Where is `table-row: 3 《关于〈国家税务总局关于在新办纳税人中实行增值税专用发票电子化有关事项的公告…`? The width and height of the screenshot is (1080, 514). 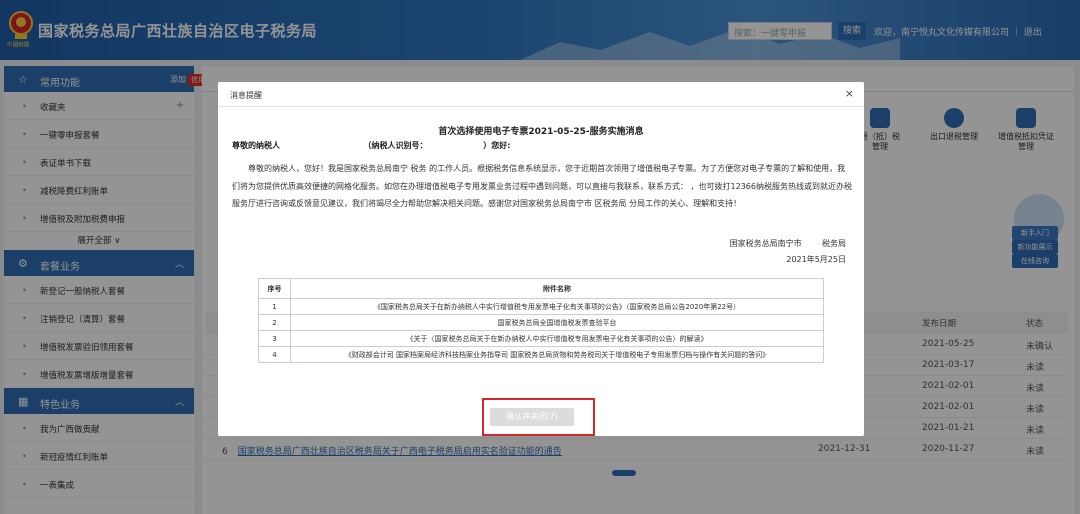 table-row: 3 《关于〈国家税务总局关于在新办纳税人中实行增值税专用发票电子化有关事项的公告… is located at coordinates (541, 338).